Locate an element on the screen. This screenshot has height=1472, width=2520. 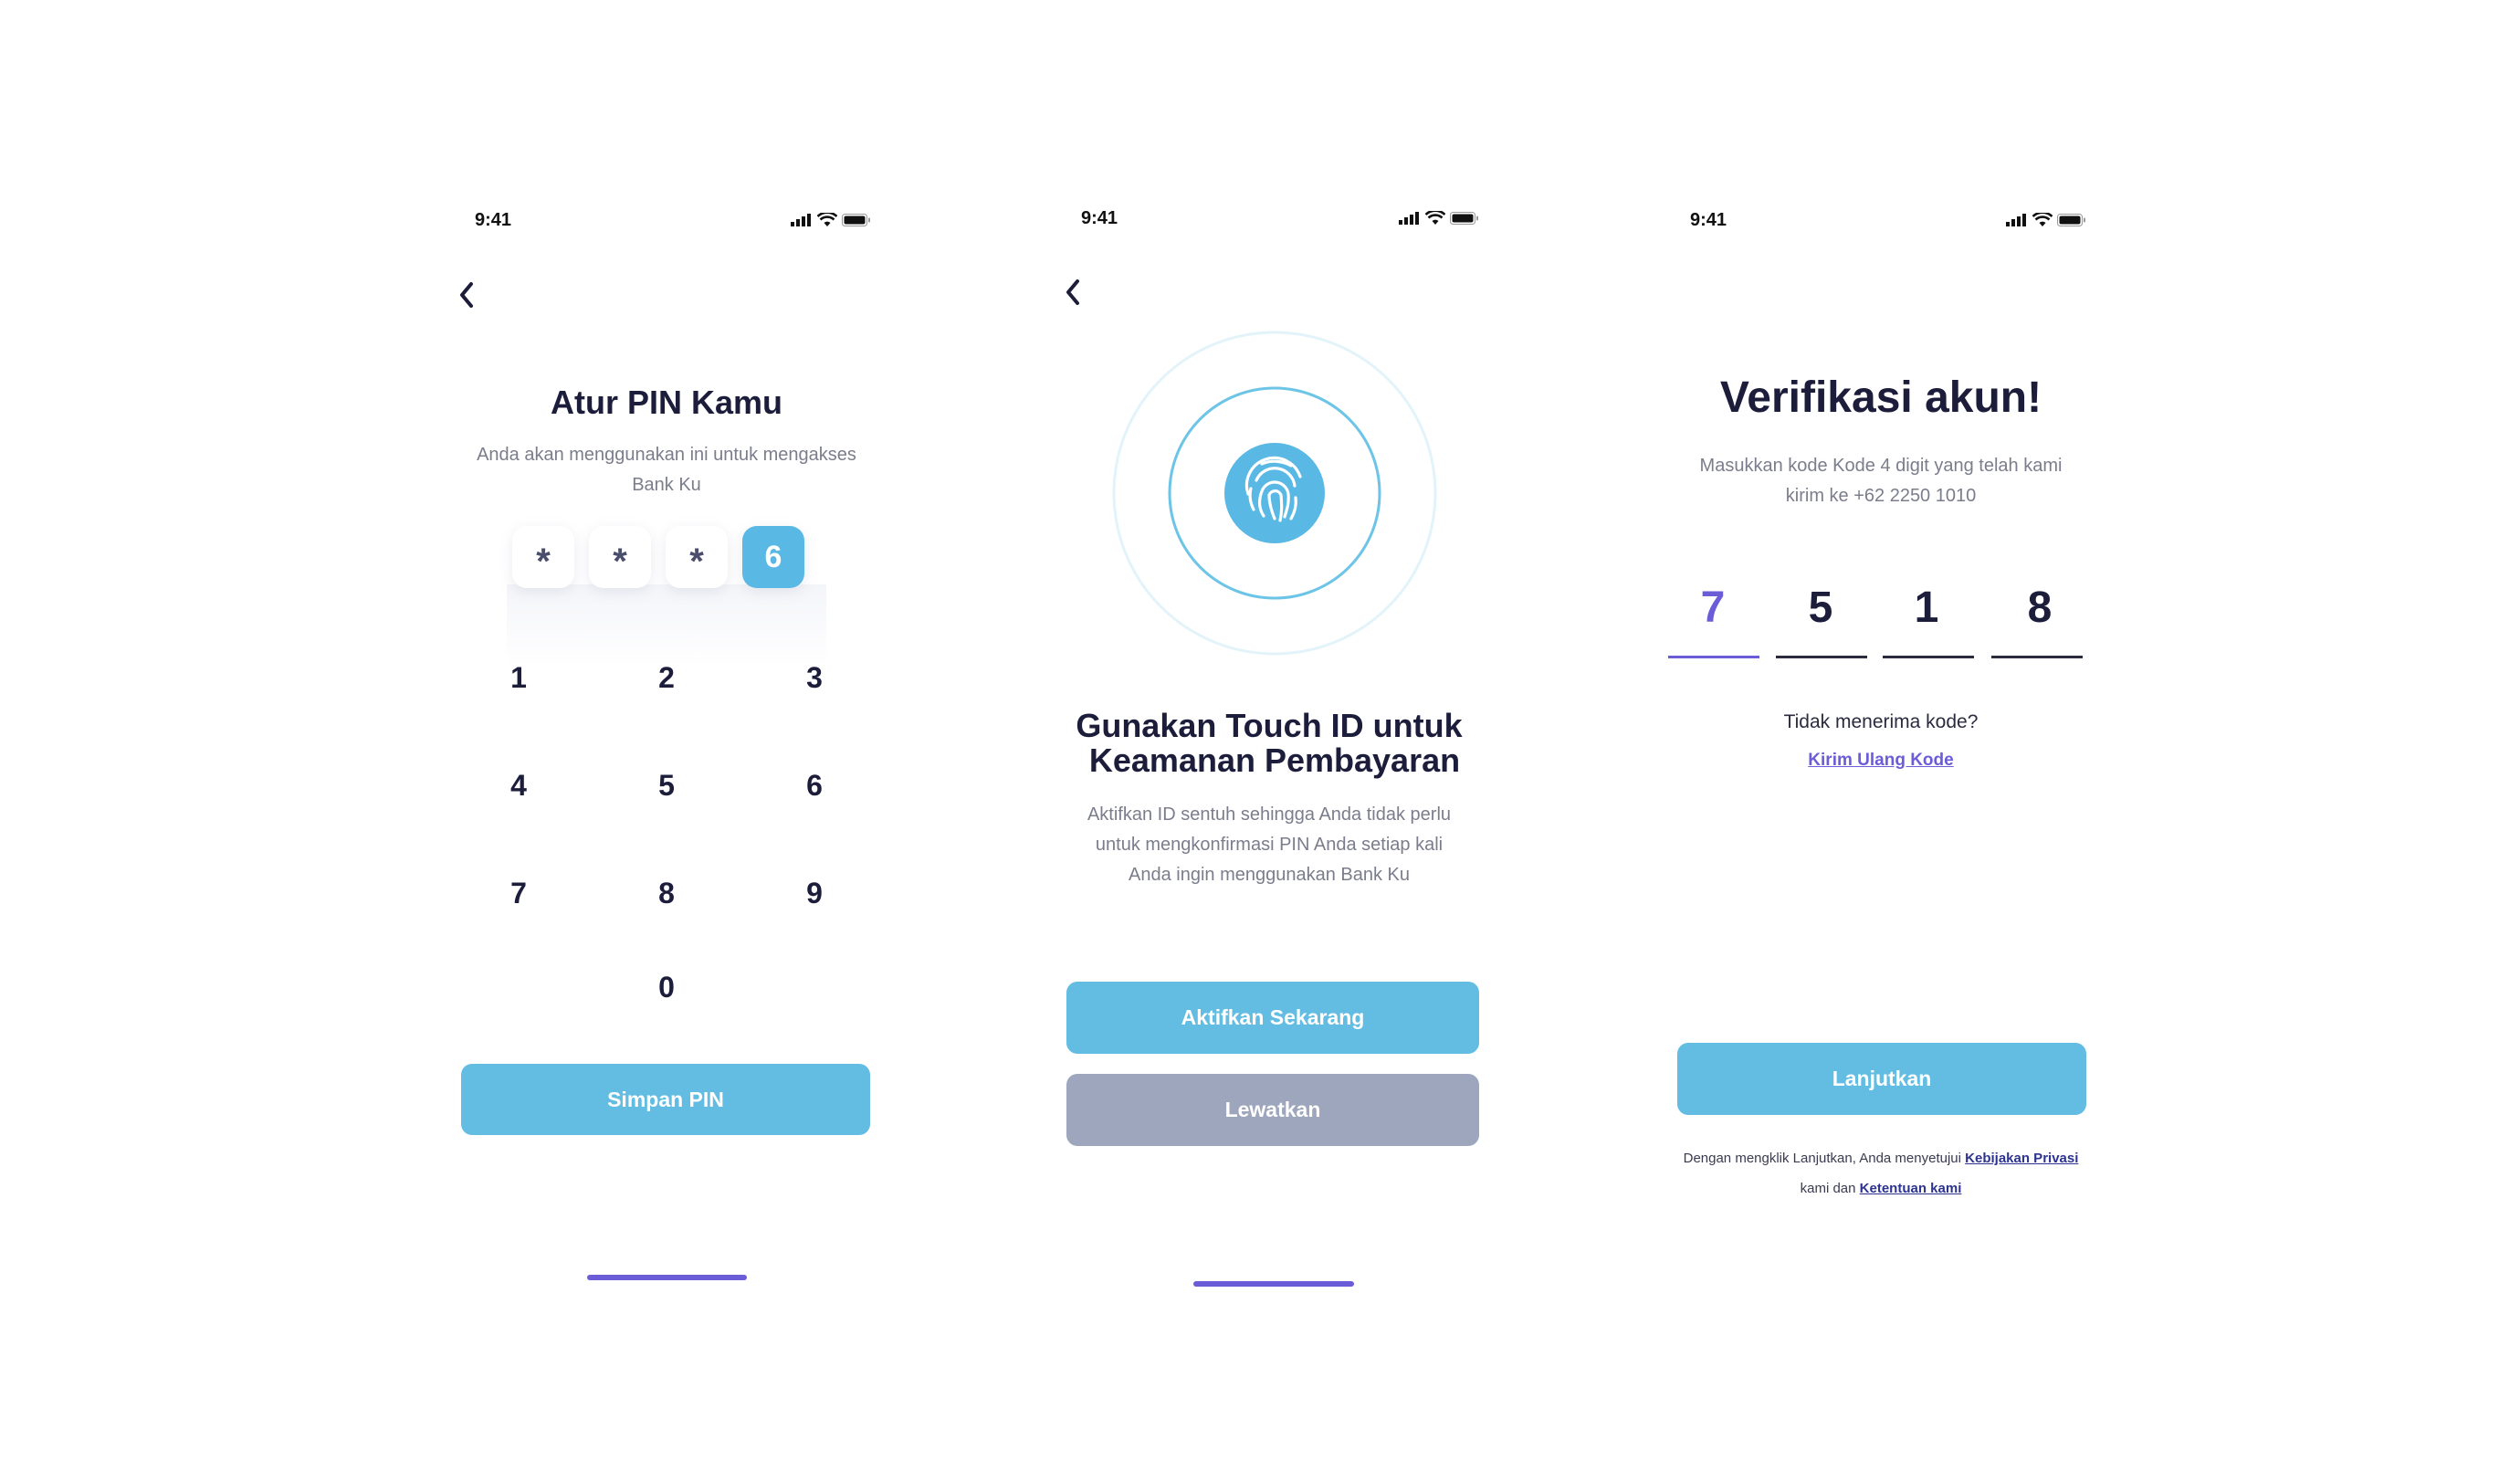
keypad-key-7: 7 is located at coordinates (518, 893).